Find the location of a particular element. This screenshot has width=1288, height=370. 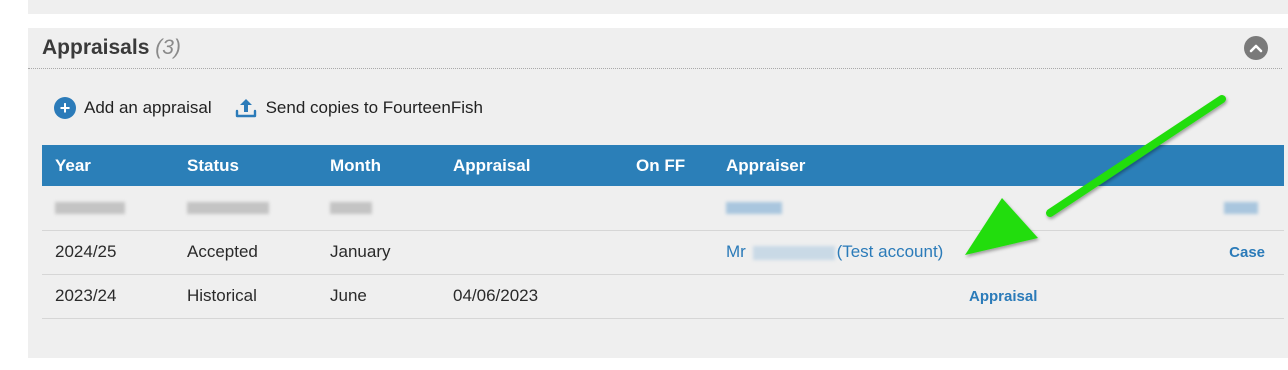

add-appraisal-button: + Add an appraisal is located at coordinates (133, 108).